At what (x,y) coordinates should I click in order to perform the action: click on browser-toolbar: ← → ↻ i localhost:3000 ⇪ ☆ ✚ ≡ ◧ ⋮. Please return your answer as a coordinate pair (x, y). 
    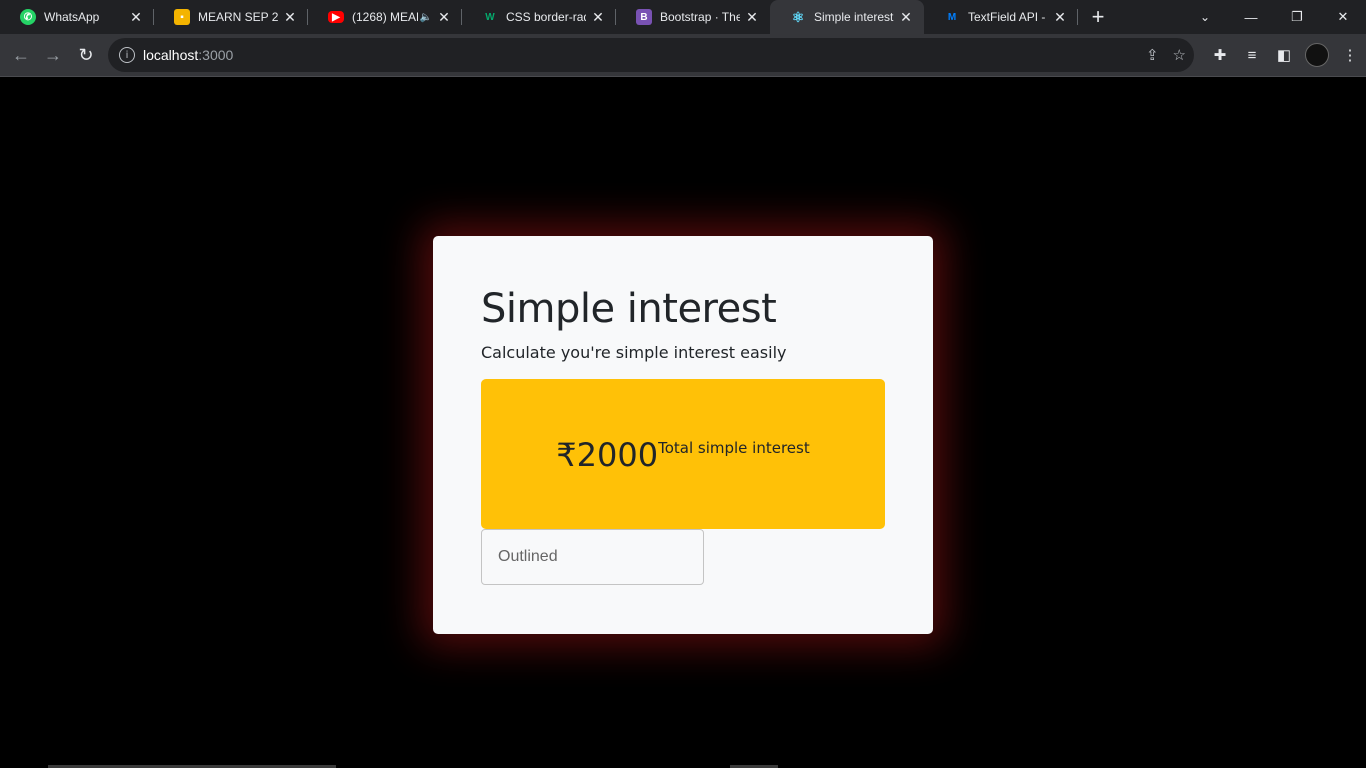
    Looking at the image, I should click on (683, 55).